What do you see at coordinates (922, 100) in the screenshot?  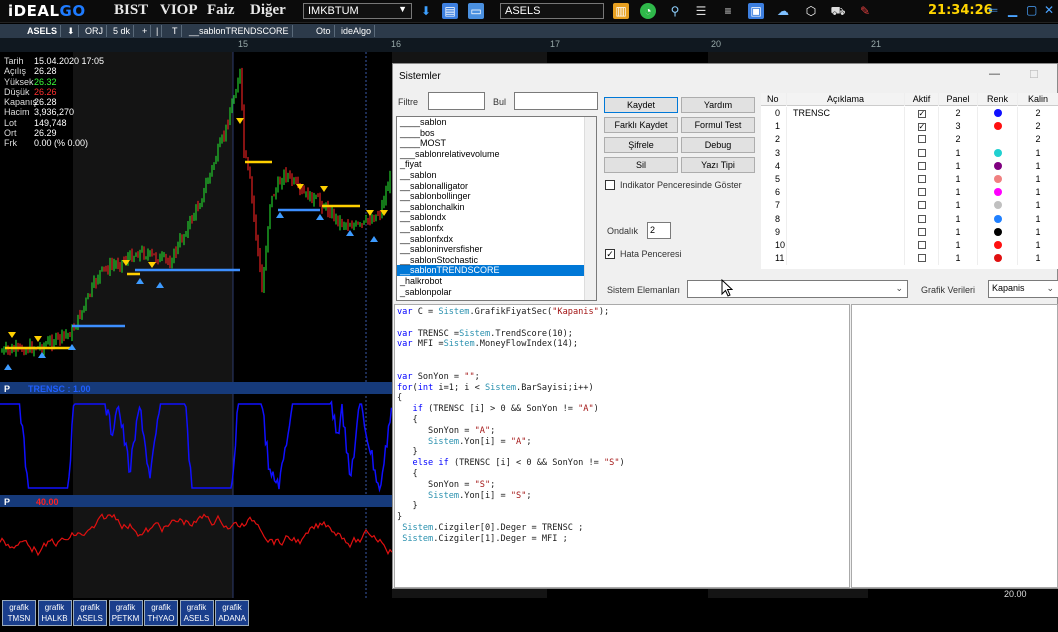 I see `grid-header-cell: Aktif` at bounding box center [922, 100].